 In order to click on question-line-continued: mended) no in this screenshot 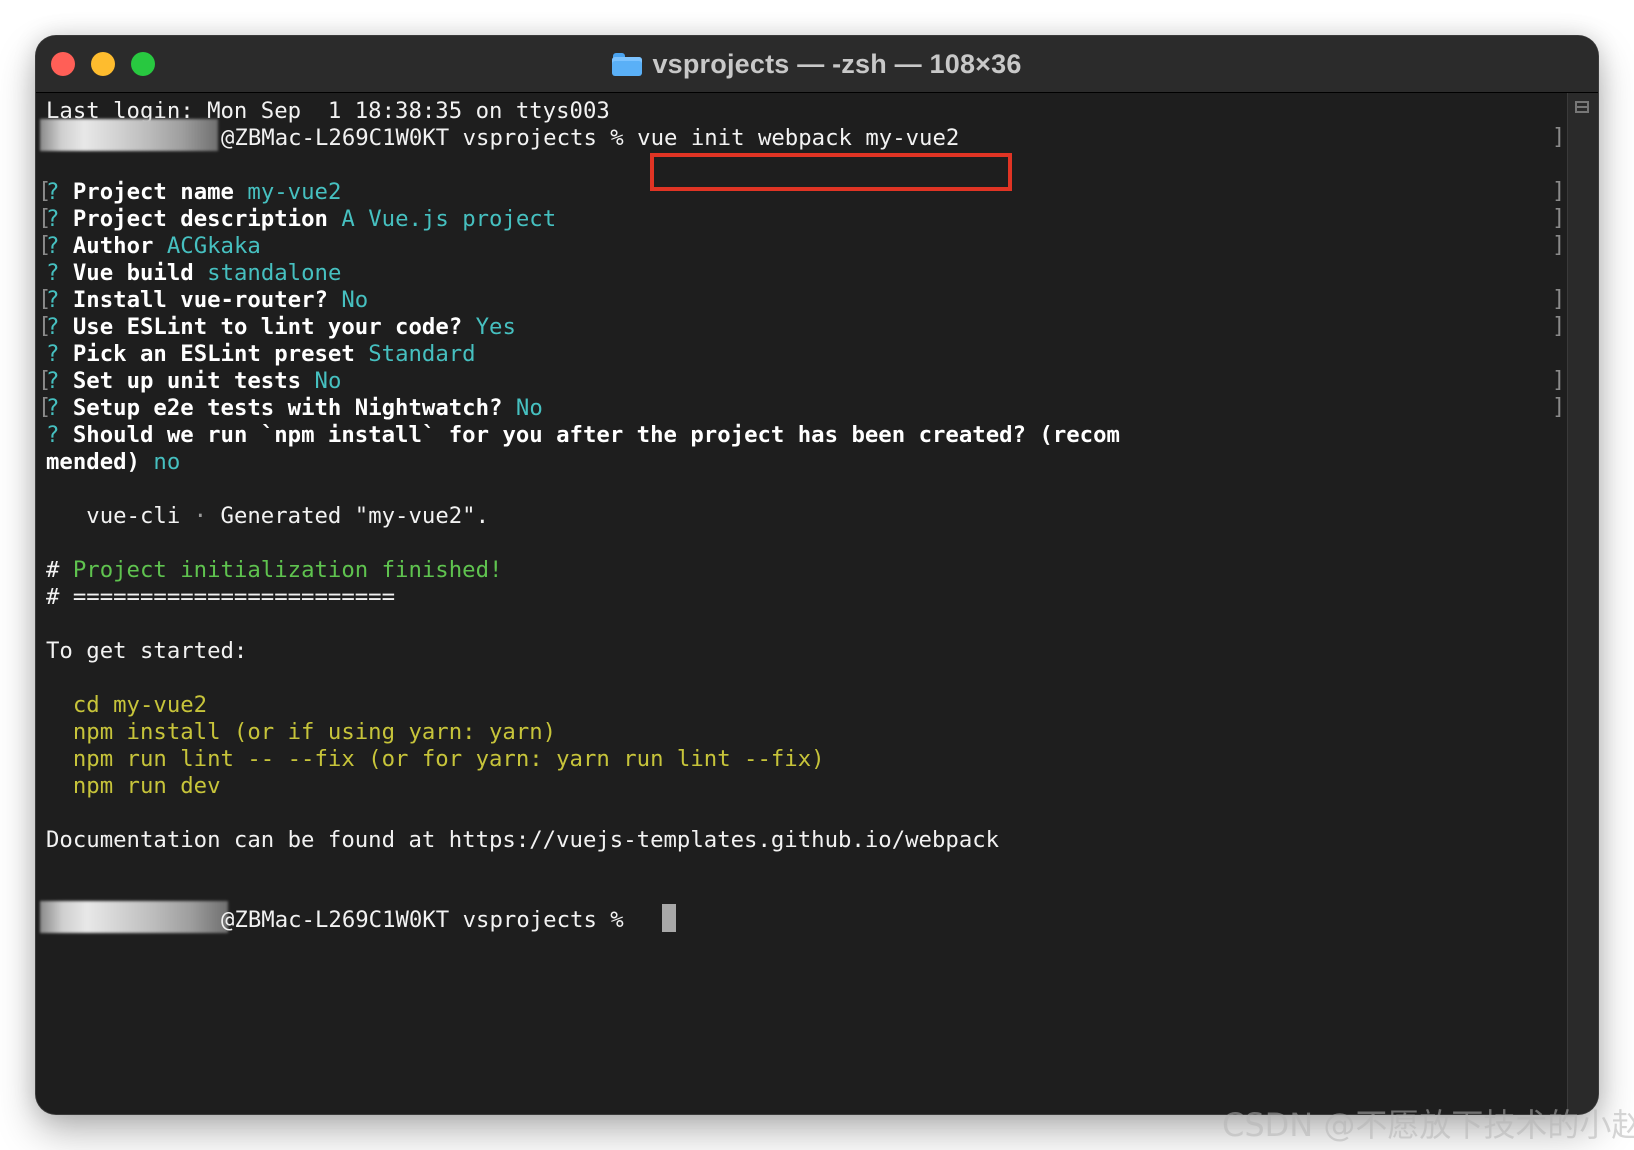, I will do `click(113, 462)`.